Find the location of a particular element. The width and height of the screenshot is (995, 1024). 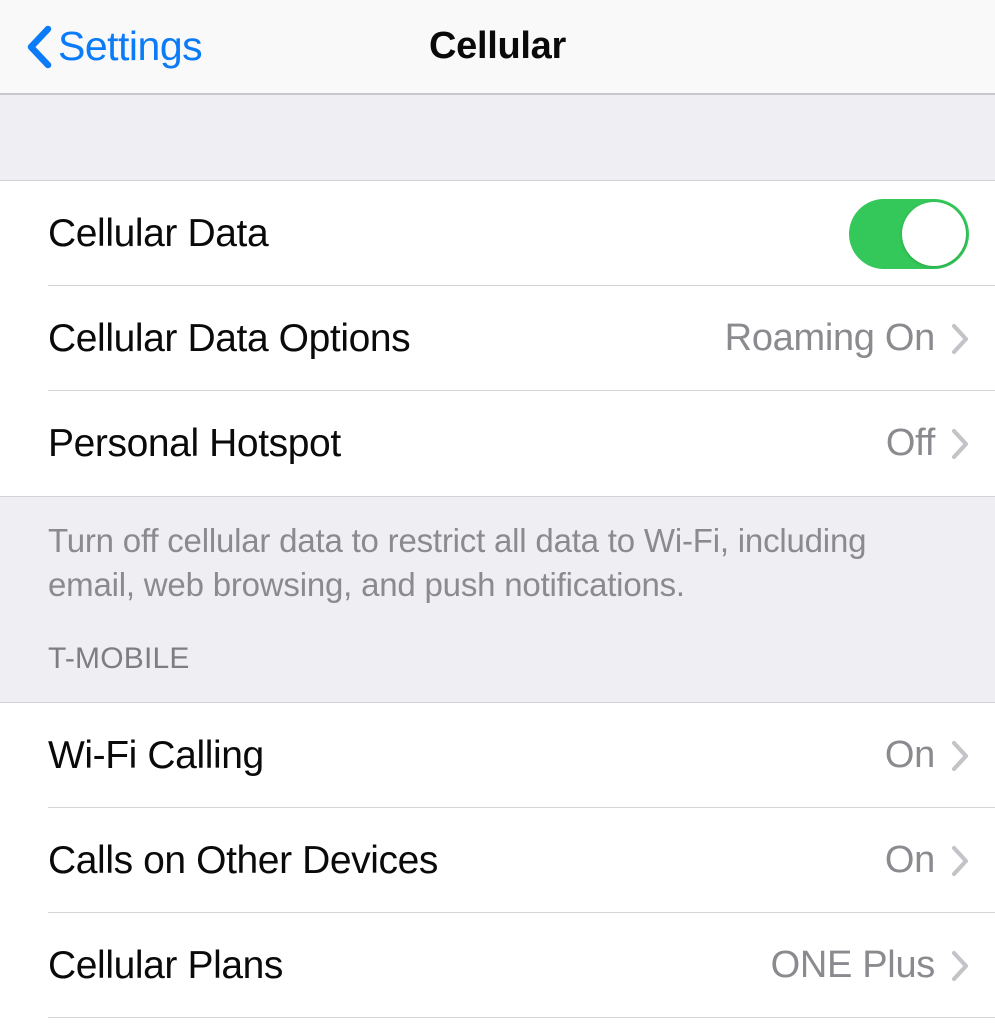

row-label: Cellular Plans is located at coordinates (166, 965).